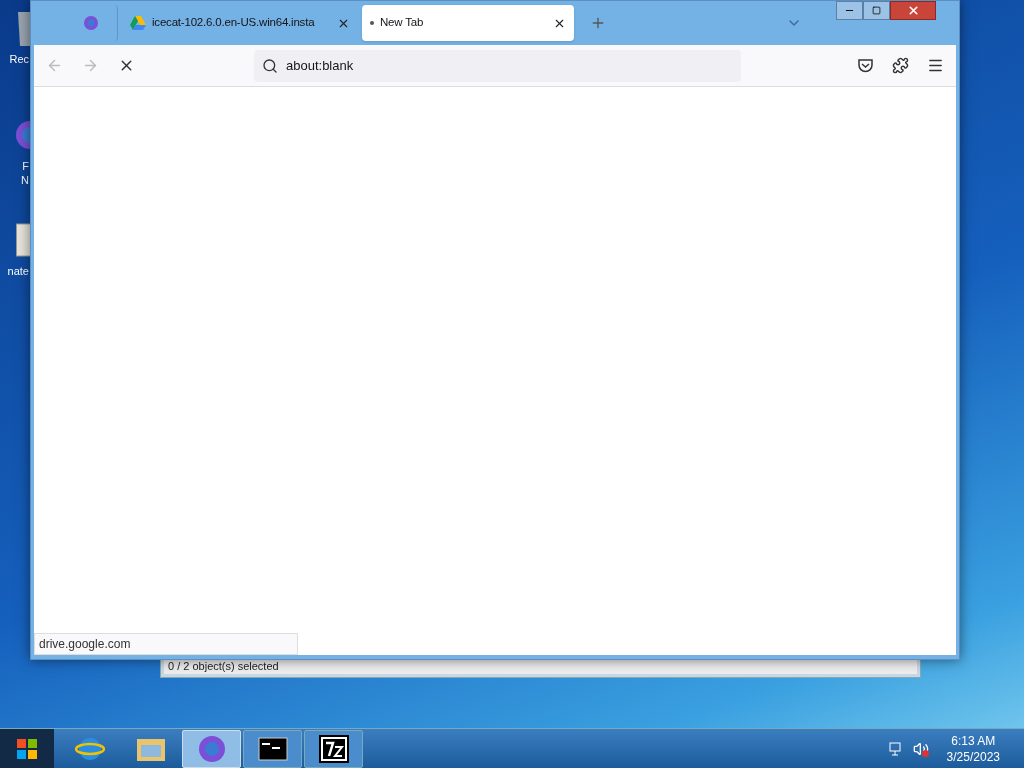 The height and width of the screenshot is (768, 1024). I want to click on maximize-icon, so click(876, 10).